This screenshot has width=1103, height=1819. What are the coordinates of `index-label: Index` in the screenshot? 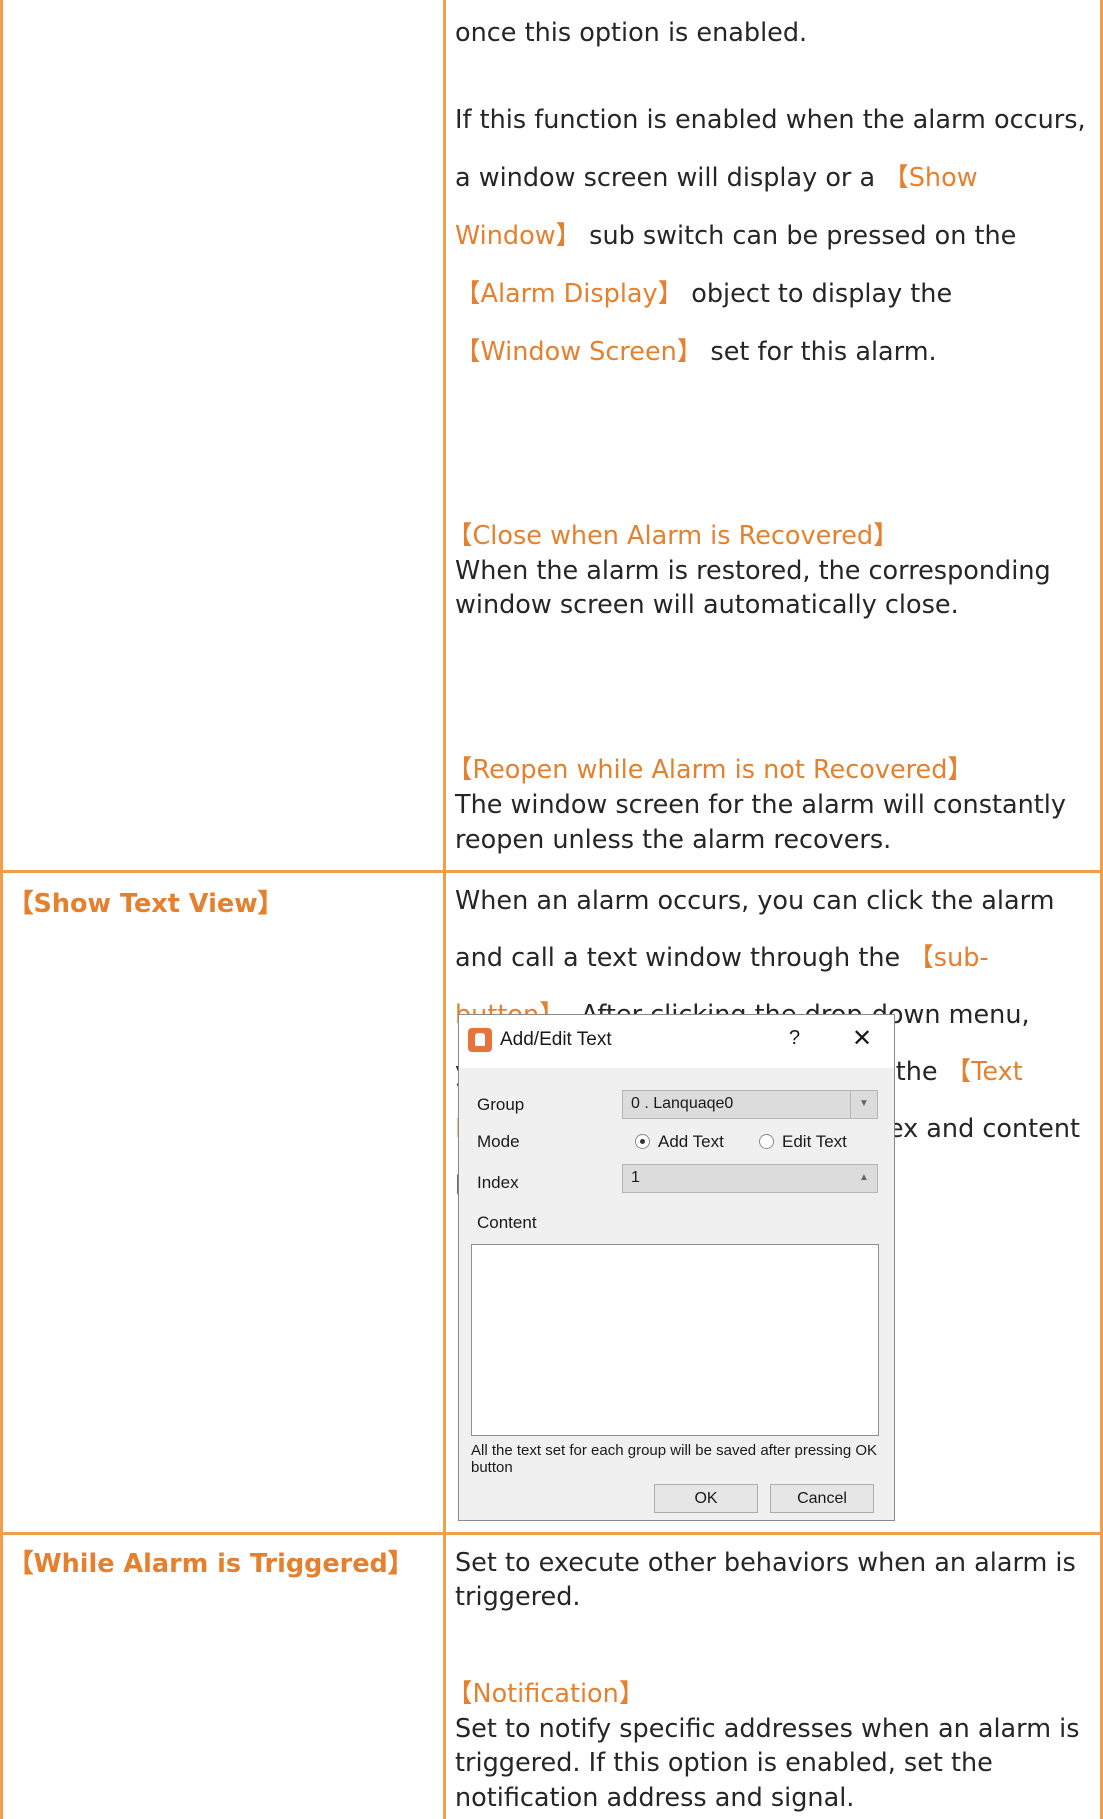 It's located at (498, 1182).